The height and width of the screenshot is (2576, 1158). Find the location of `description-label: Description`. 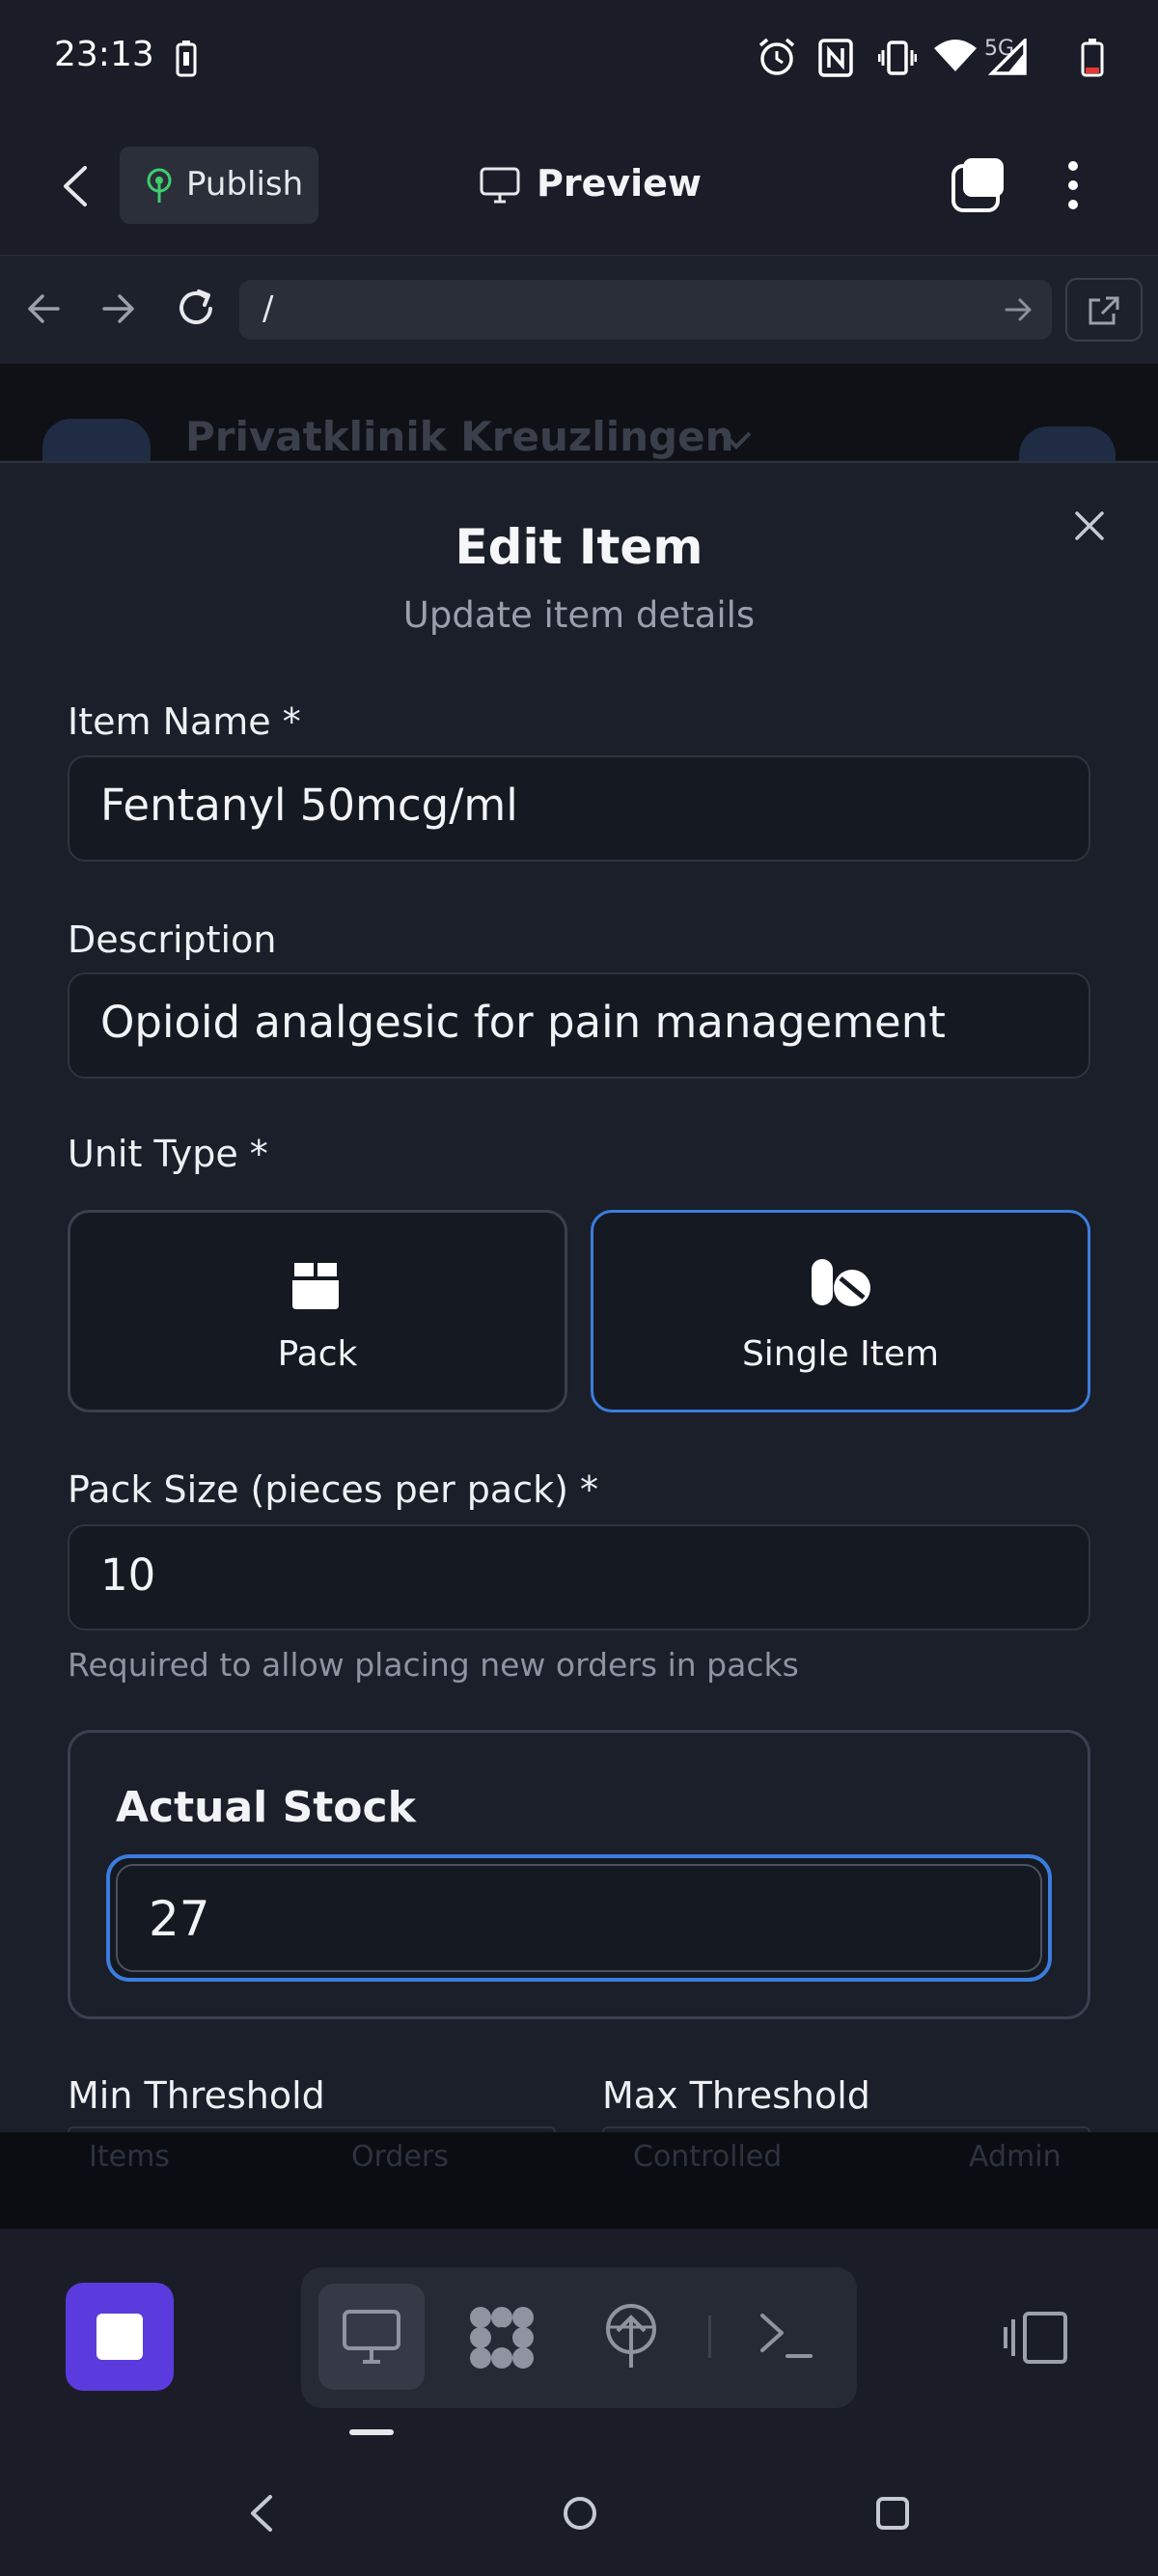

description-label: Description is located at coordinates (172, 939).